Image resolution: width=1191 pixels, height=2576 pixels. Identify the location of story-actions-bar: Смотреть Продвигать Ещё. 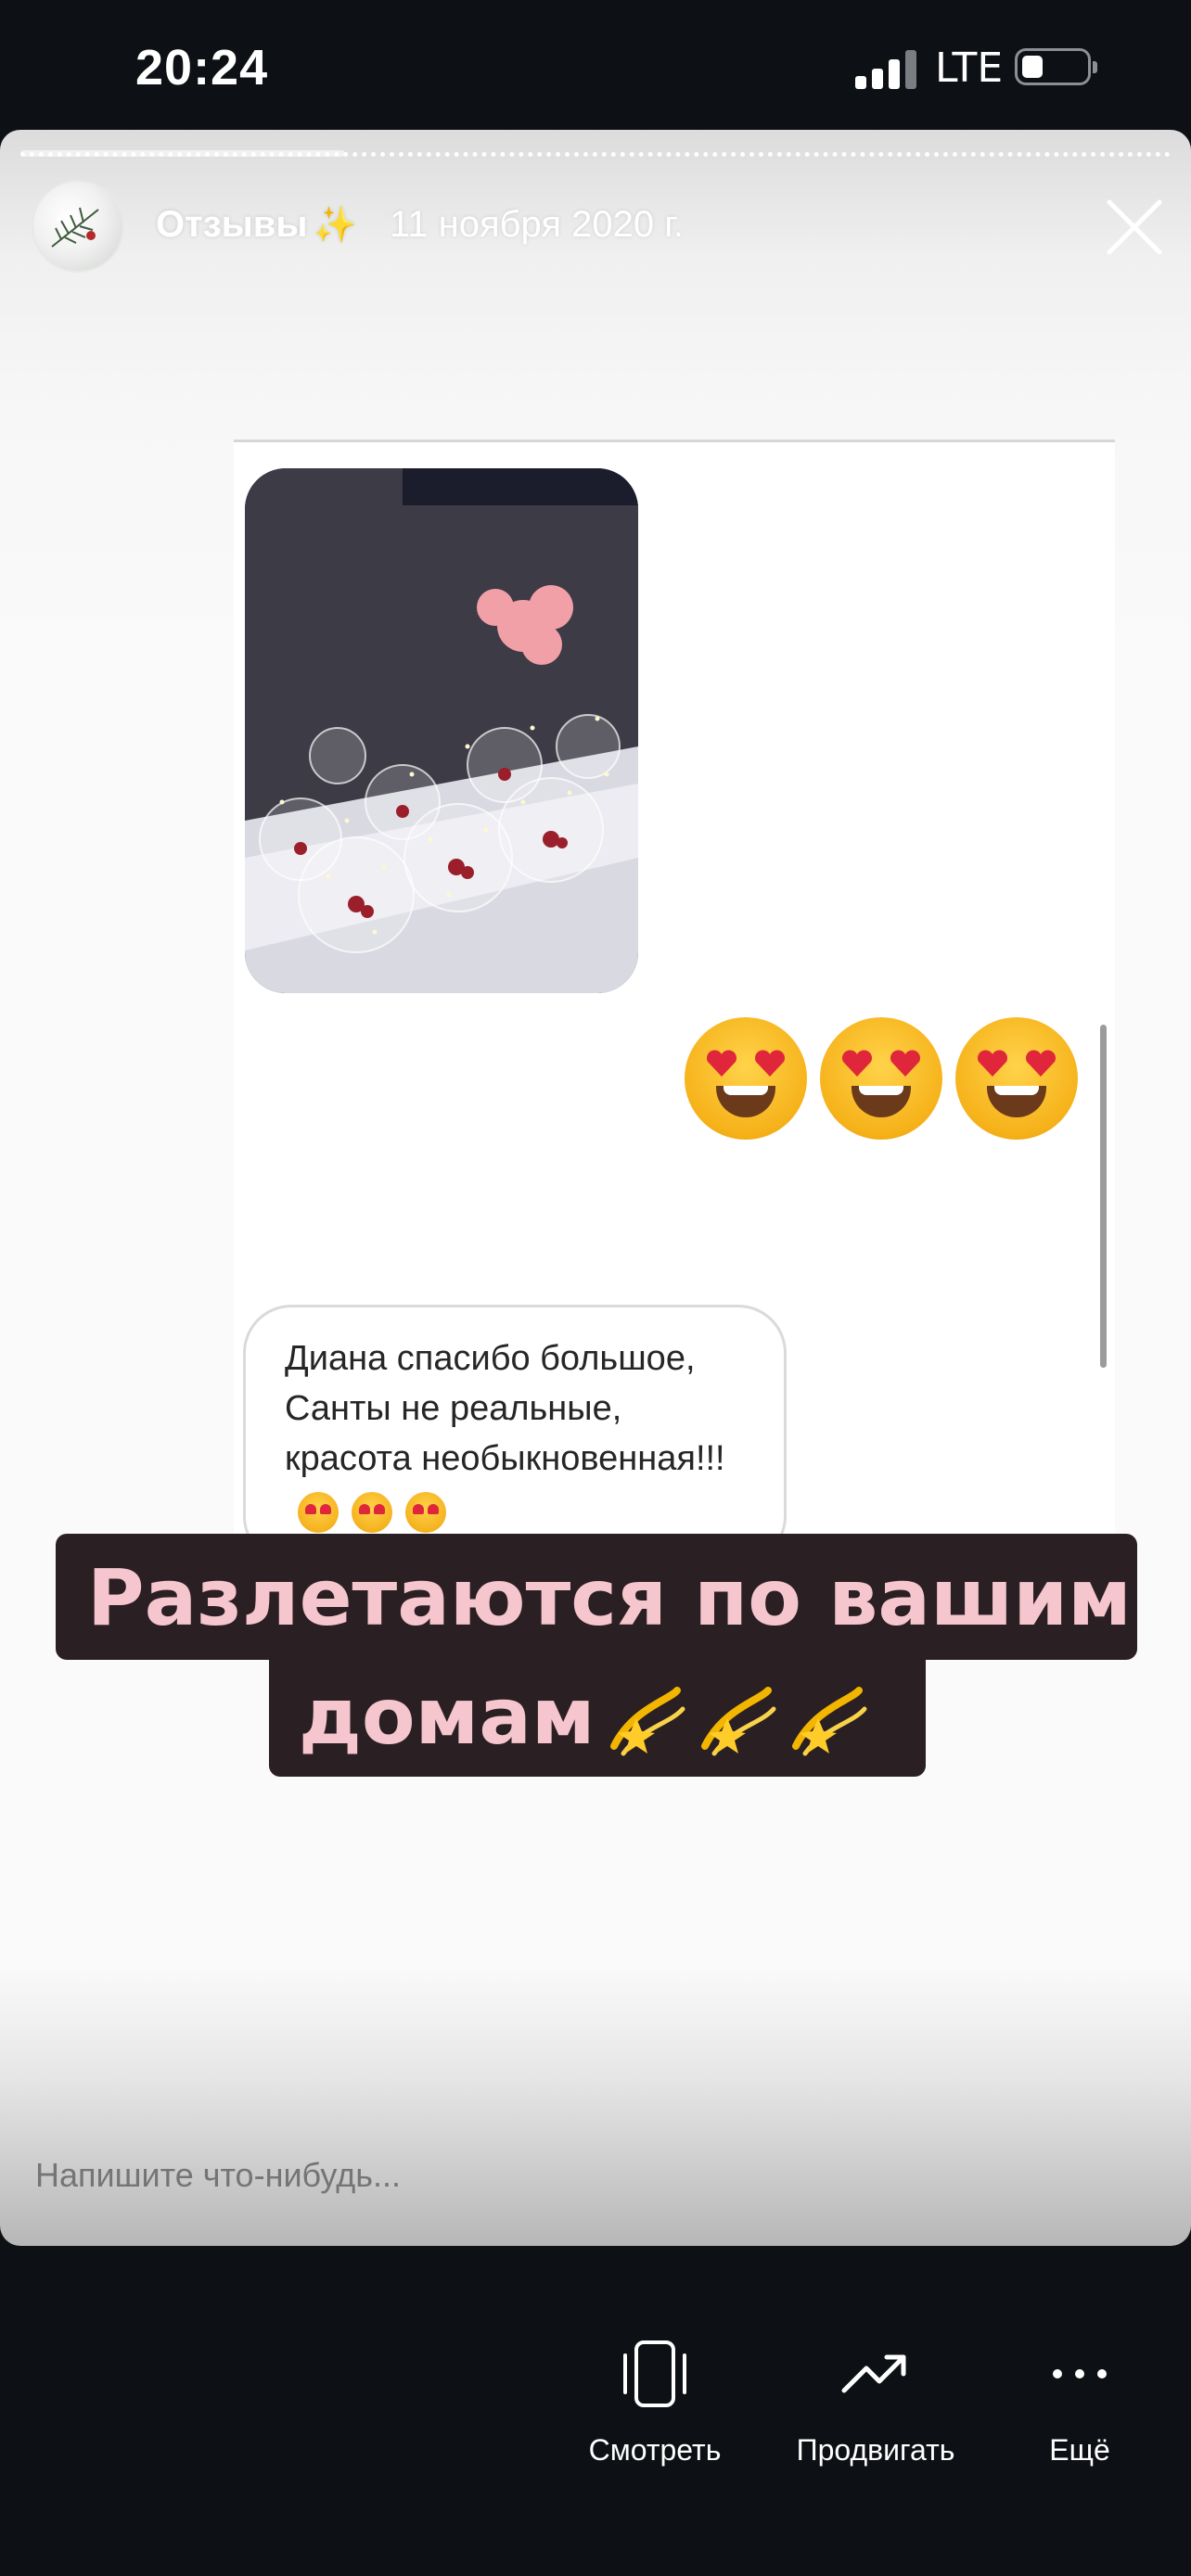
(595, 2411).